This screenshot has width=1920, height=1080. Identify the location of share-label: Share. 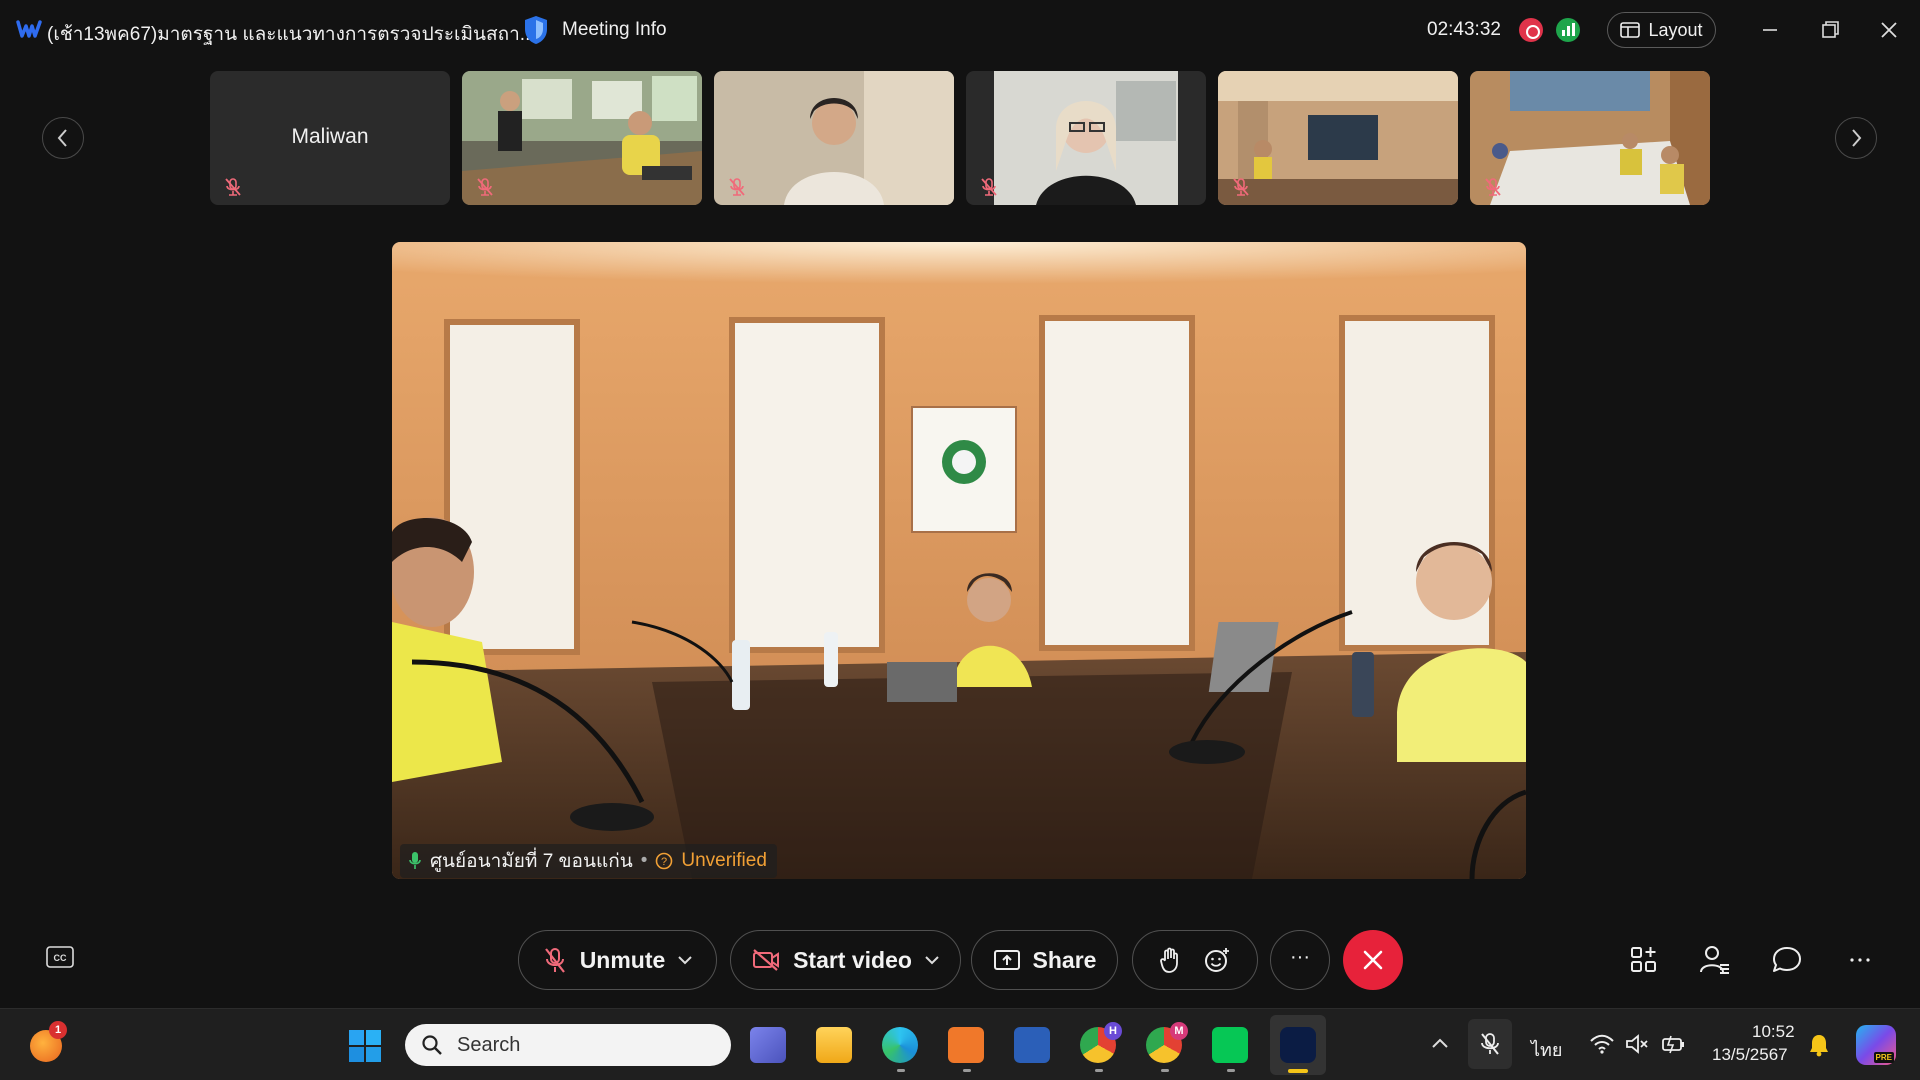
(1064, 959).